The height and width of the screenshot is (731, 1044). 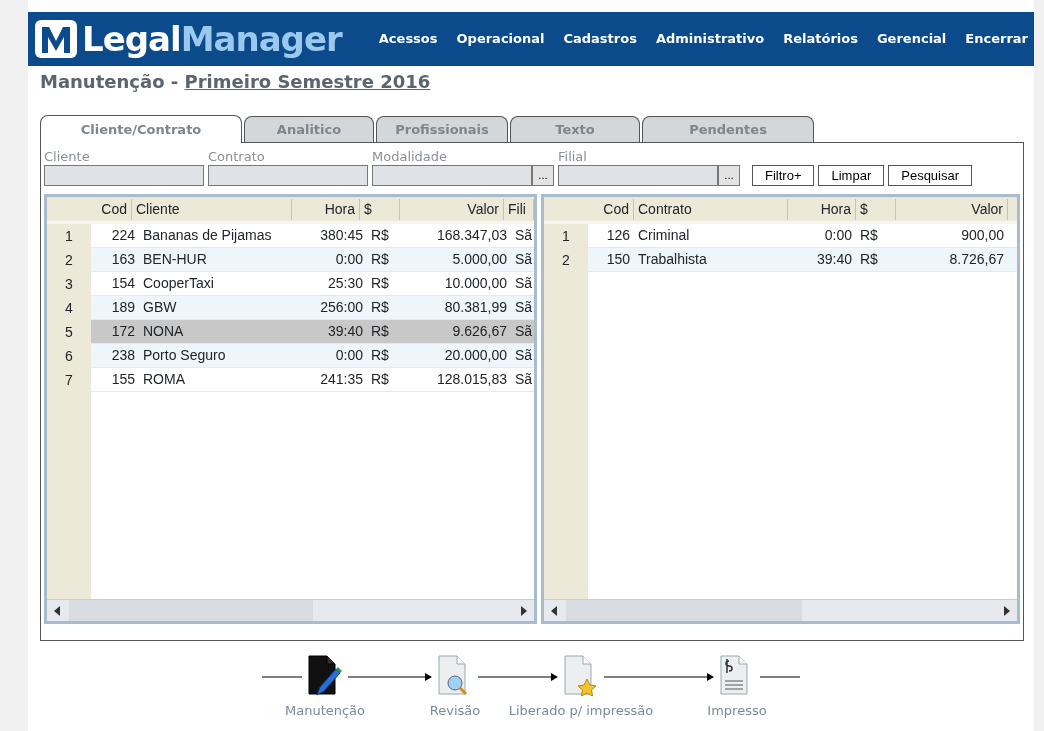 What do you see at coordinates (290, 332) in the screenshot?
I see `table-row: 5 172 NONA 39:40 R$ 9.626,67 Sã` at bounding box center [290, 332].